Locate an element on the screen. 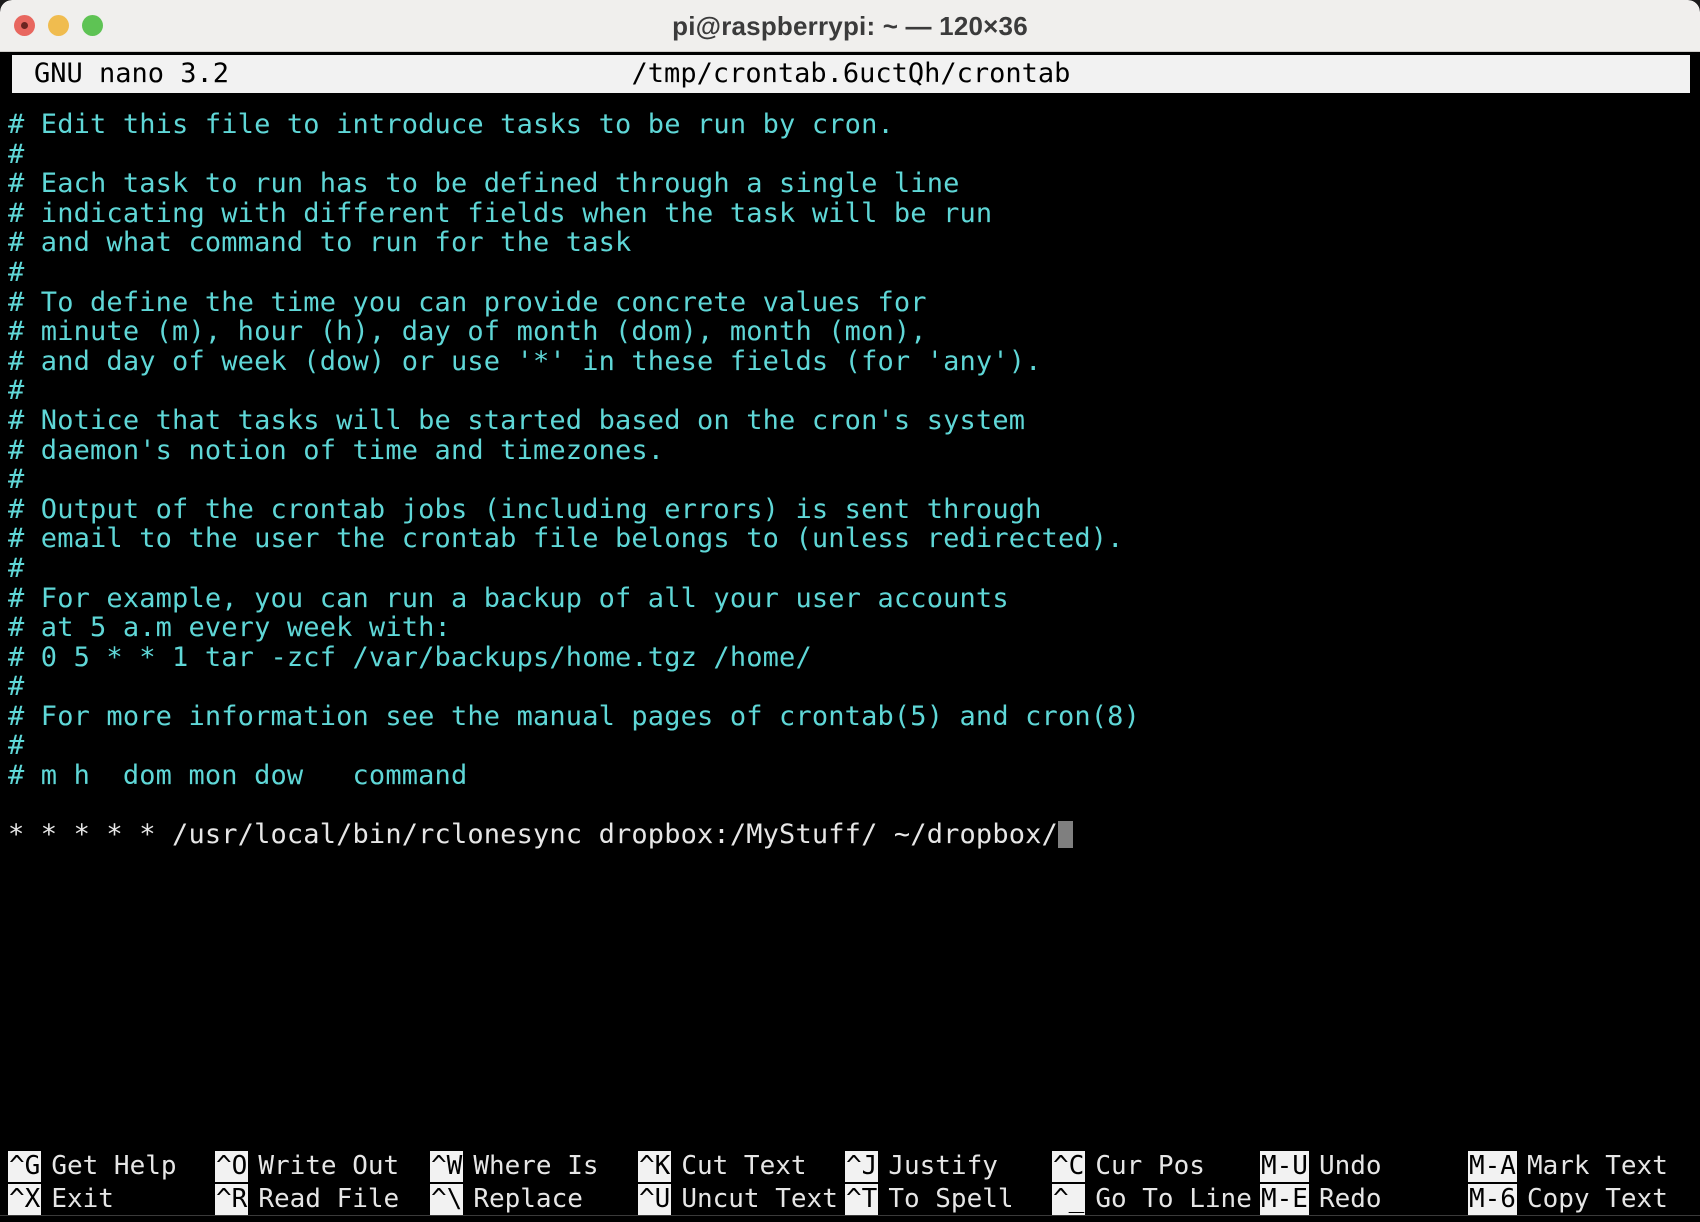  shortcut-item: ^R Read File is located at coordinates (307, 1199).